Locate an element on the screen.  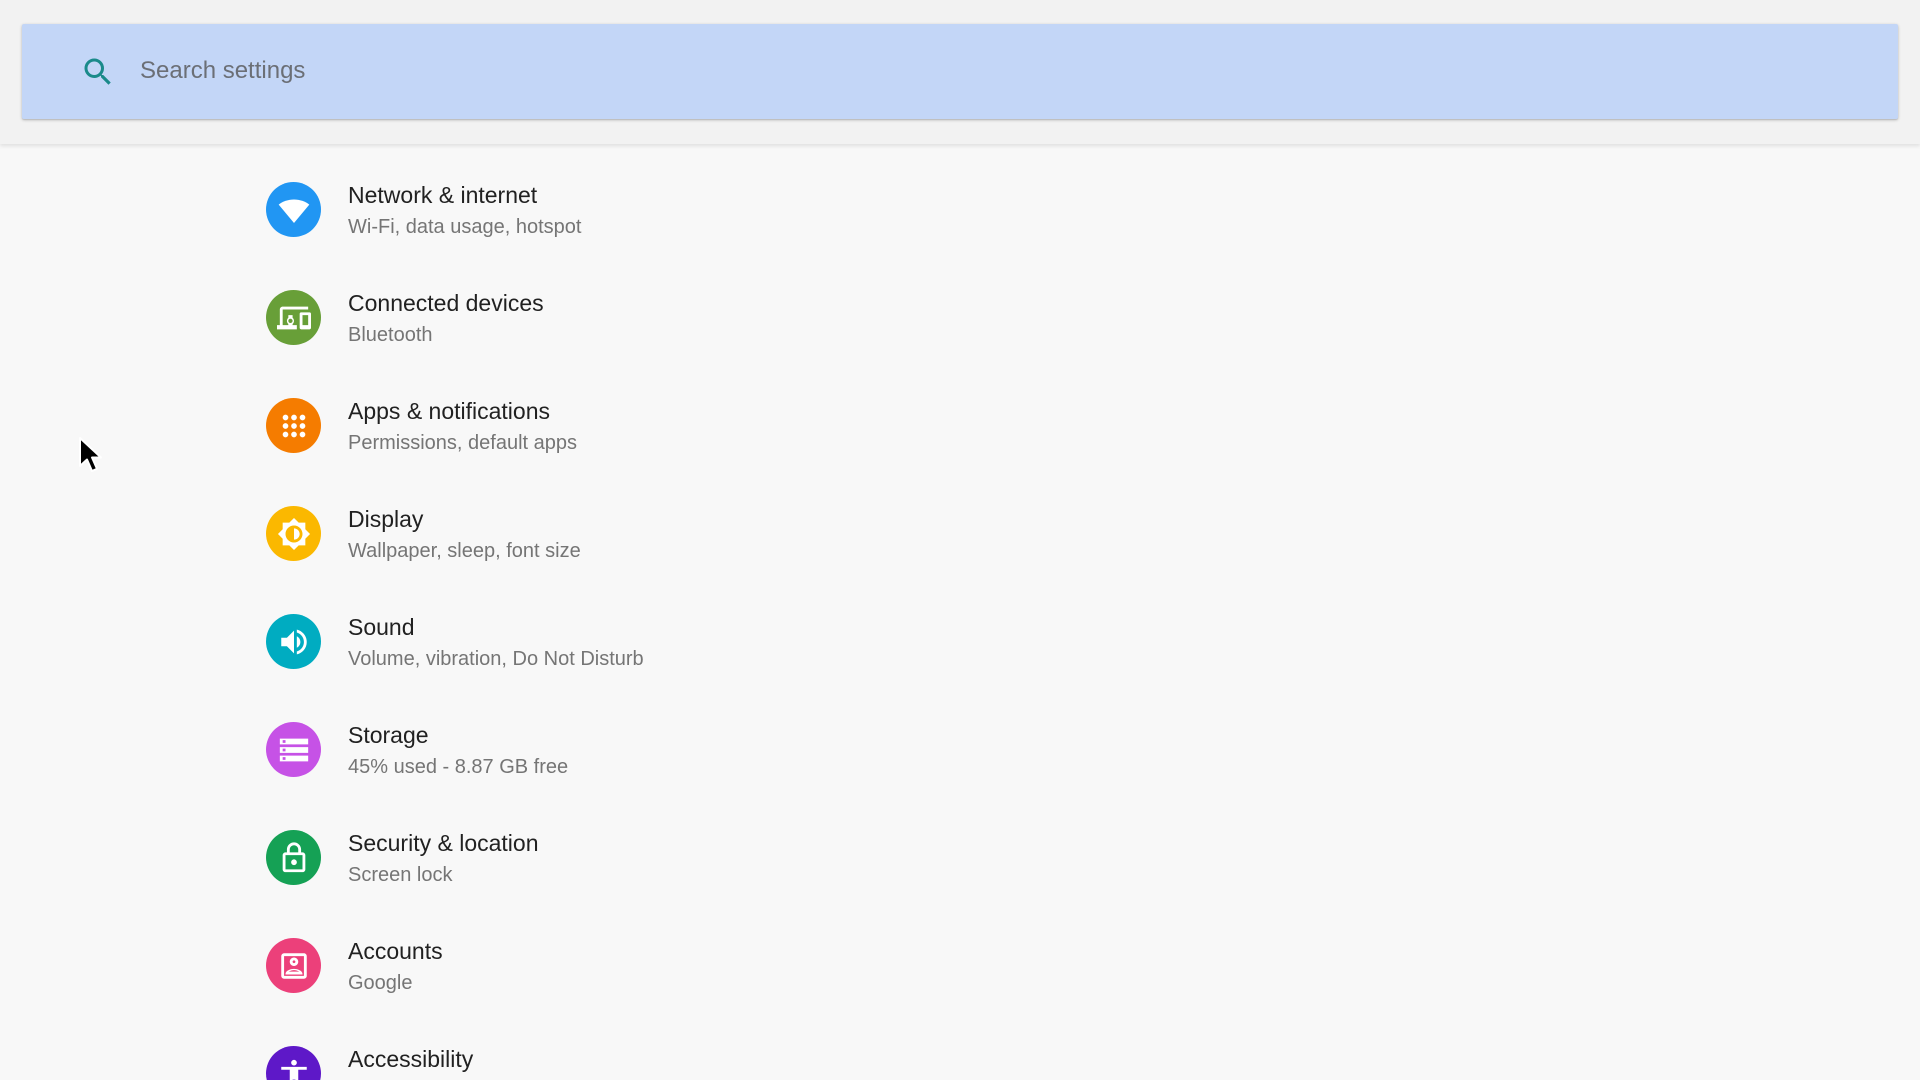
setting-summary: Google is located at coordinates (380, 983).